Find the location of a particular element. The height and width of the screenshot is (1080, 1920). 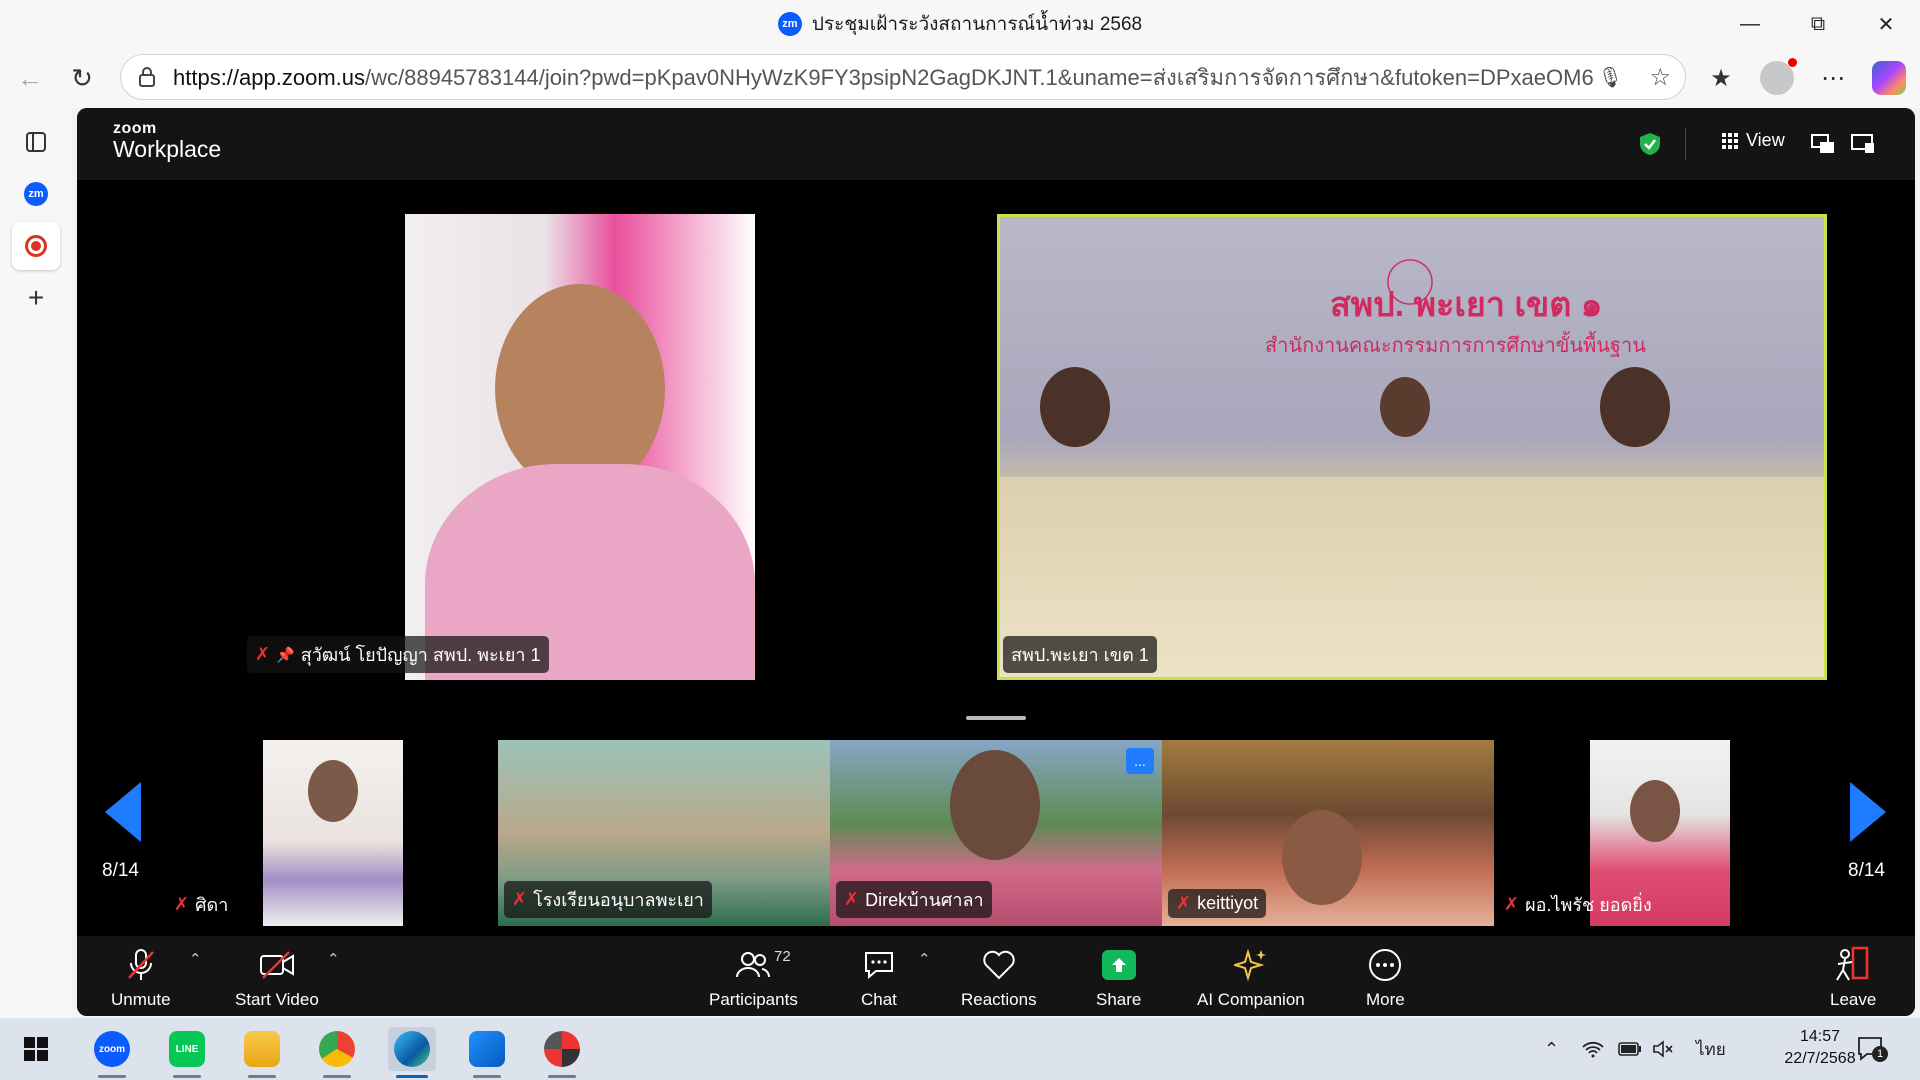

more-button: More is located at coordinates (1385, 978).